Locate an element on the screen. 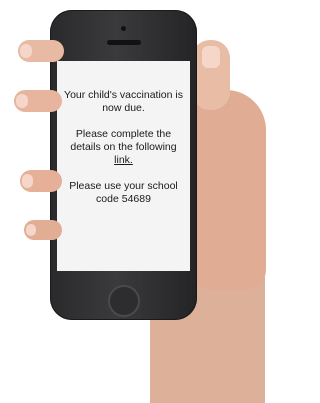 The height and width of the screenshot is (403, 320). home-button is located at coordinates (124, 301).